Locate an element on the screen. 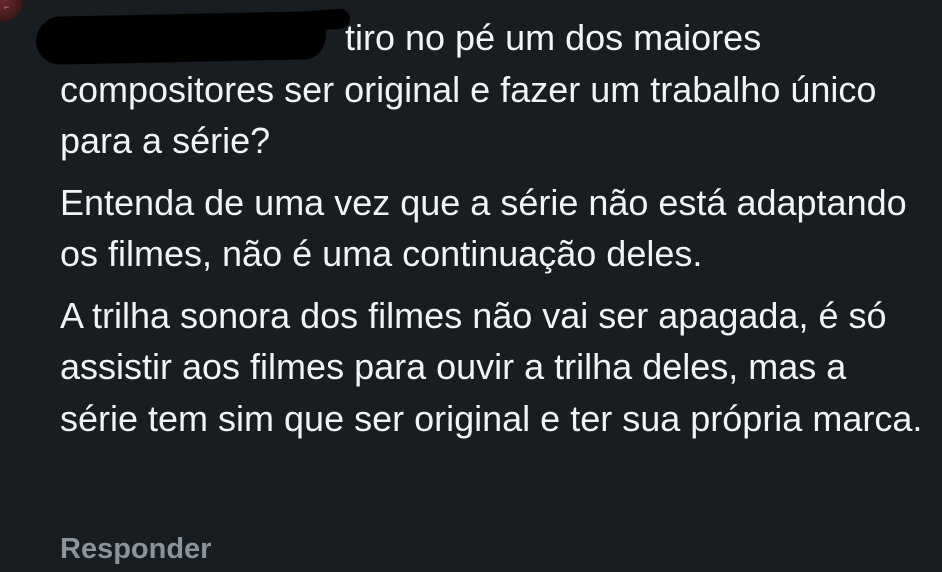 This screenshot has height=572, width=942. avatar-image: ⌐ is located at coordinates (7, 7).